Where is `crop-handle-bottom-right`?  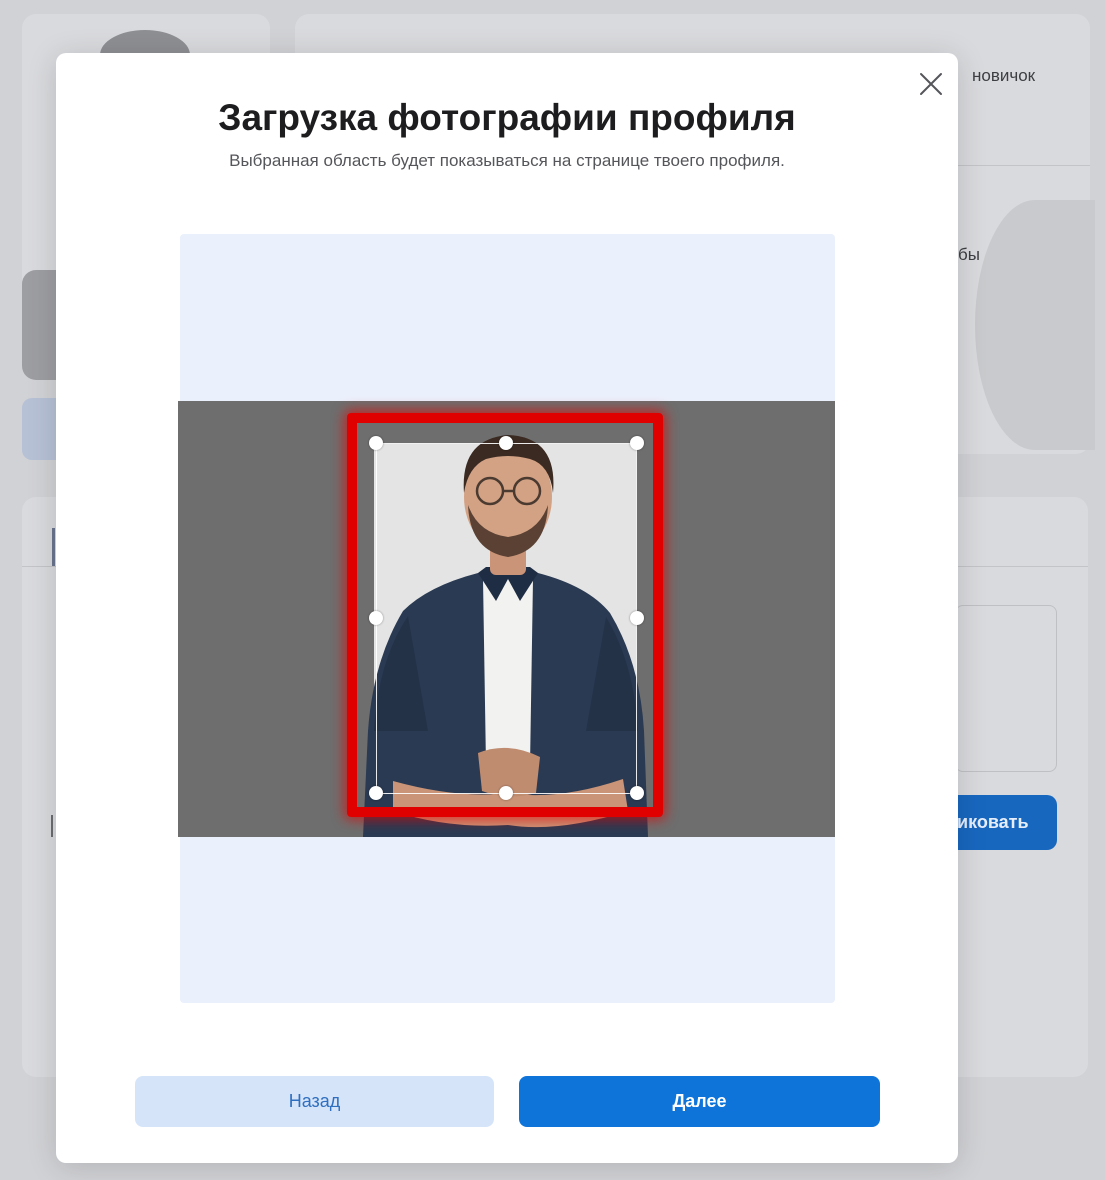
crop-handle-bottom-right is located at coordinates (637, 793).